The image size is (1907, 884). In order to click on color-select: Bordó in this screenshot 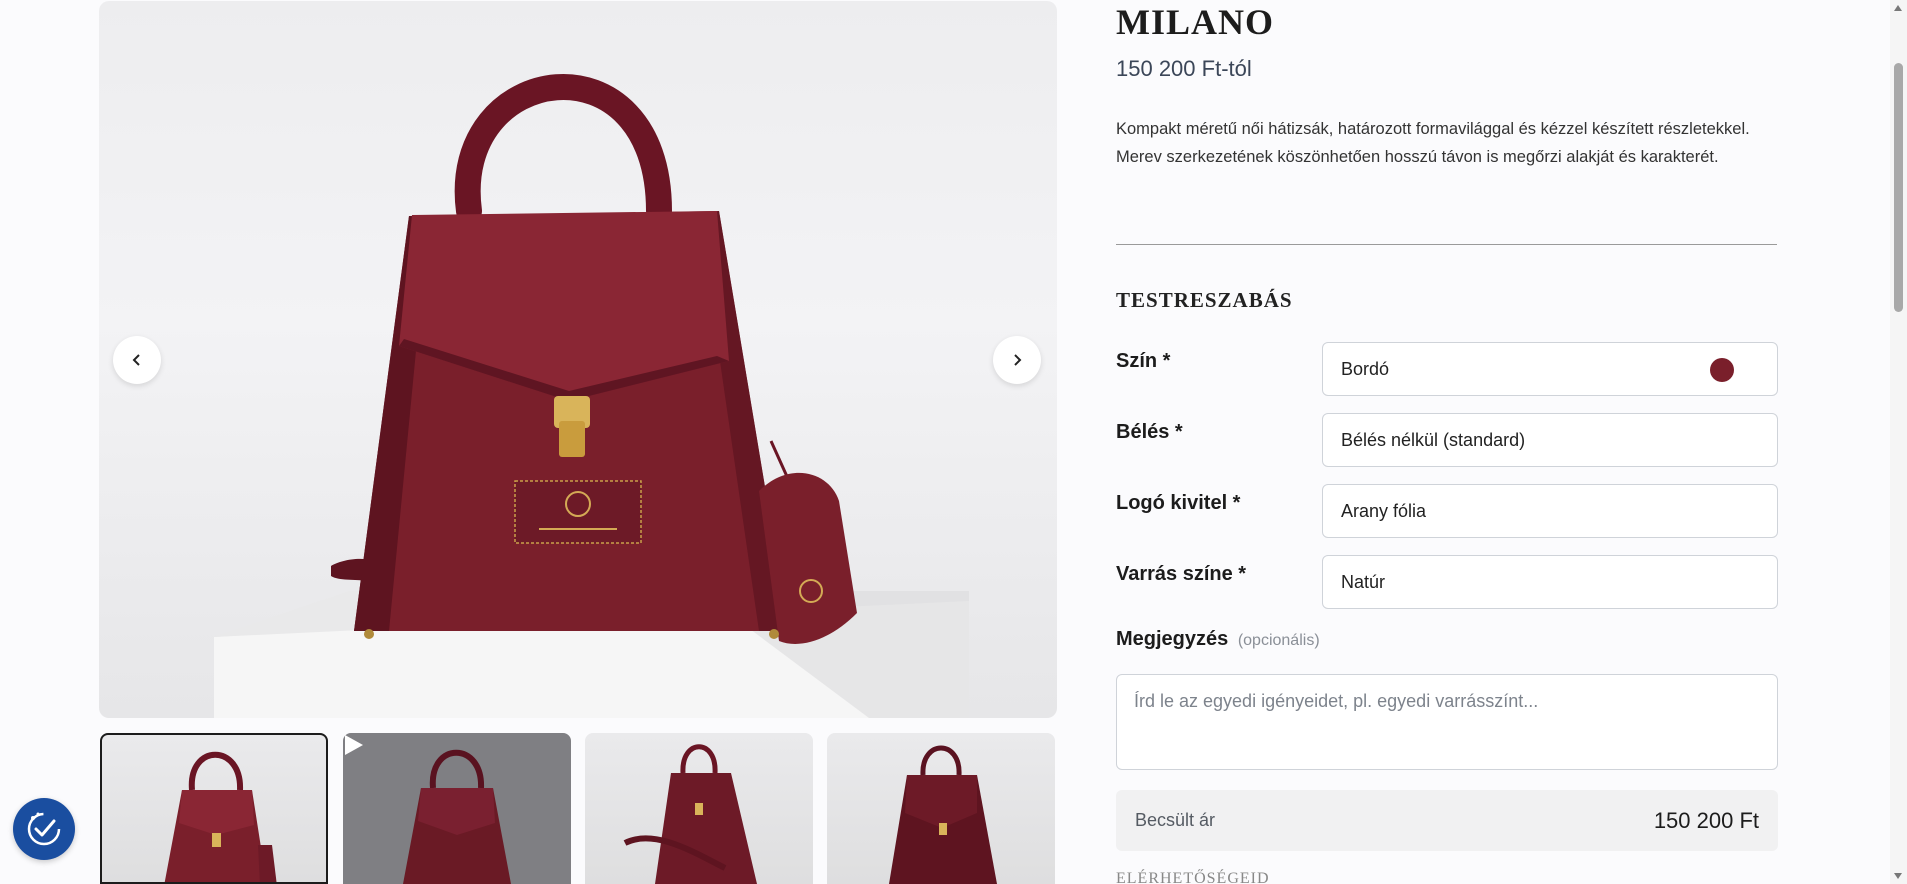, I will do `click(1550, 369)`.